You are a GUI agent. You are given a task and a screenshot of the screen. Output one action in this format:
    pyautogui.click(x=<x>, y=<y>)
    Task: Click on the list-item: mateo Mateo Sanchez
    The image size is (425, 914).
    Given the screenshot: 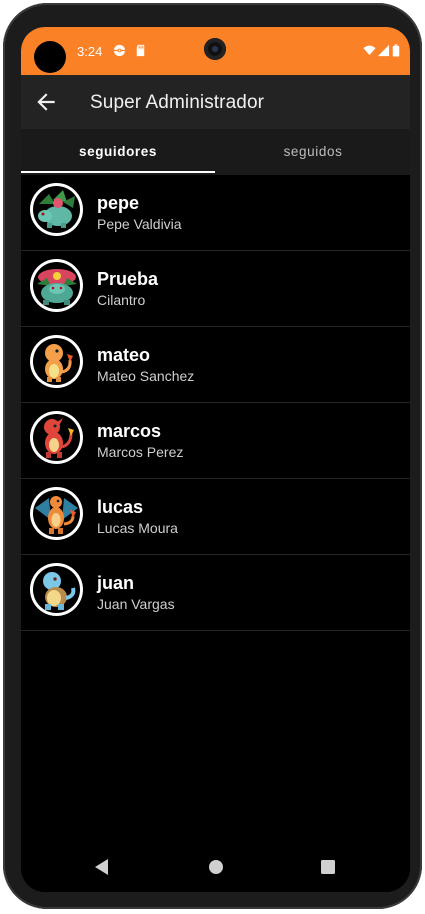 What is the action you would take?
    pyautogui.click(x=215, y=365)
    